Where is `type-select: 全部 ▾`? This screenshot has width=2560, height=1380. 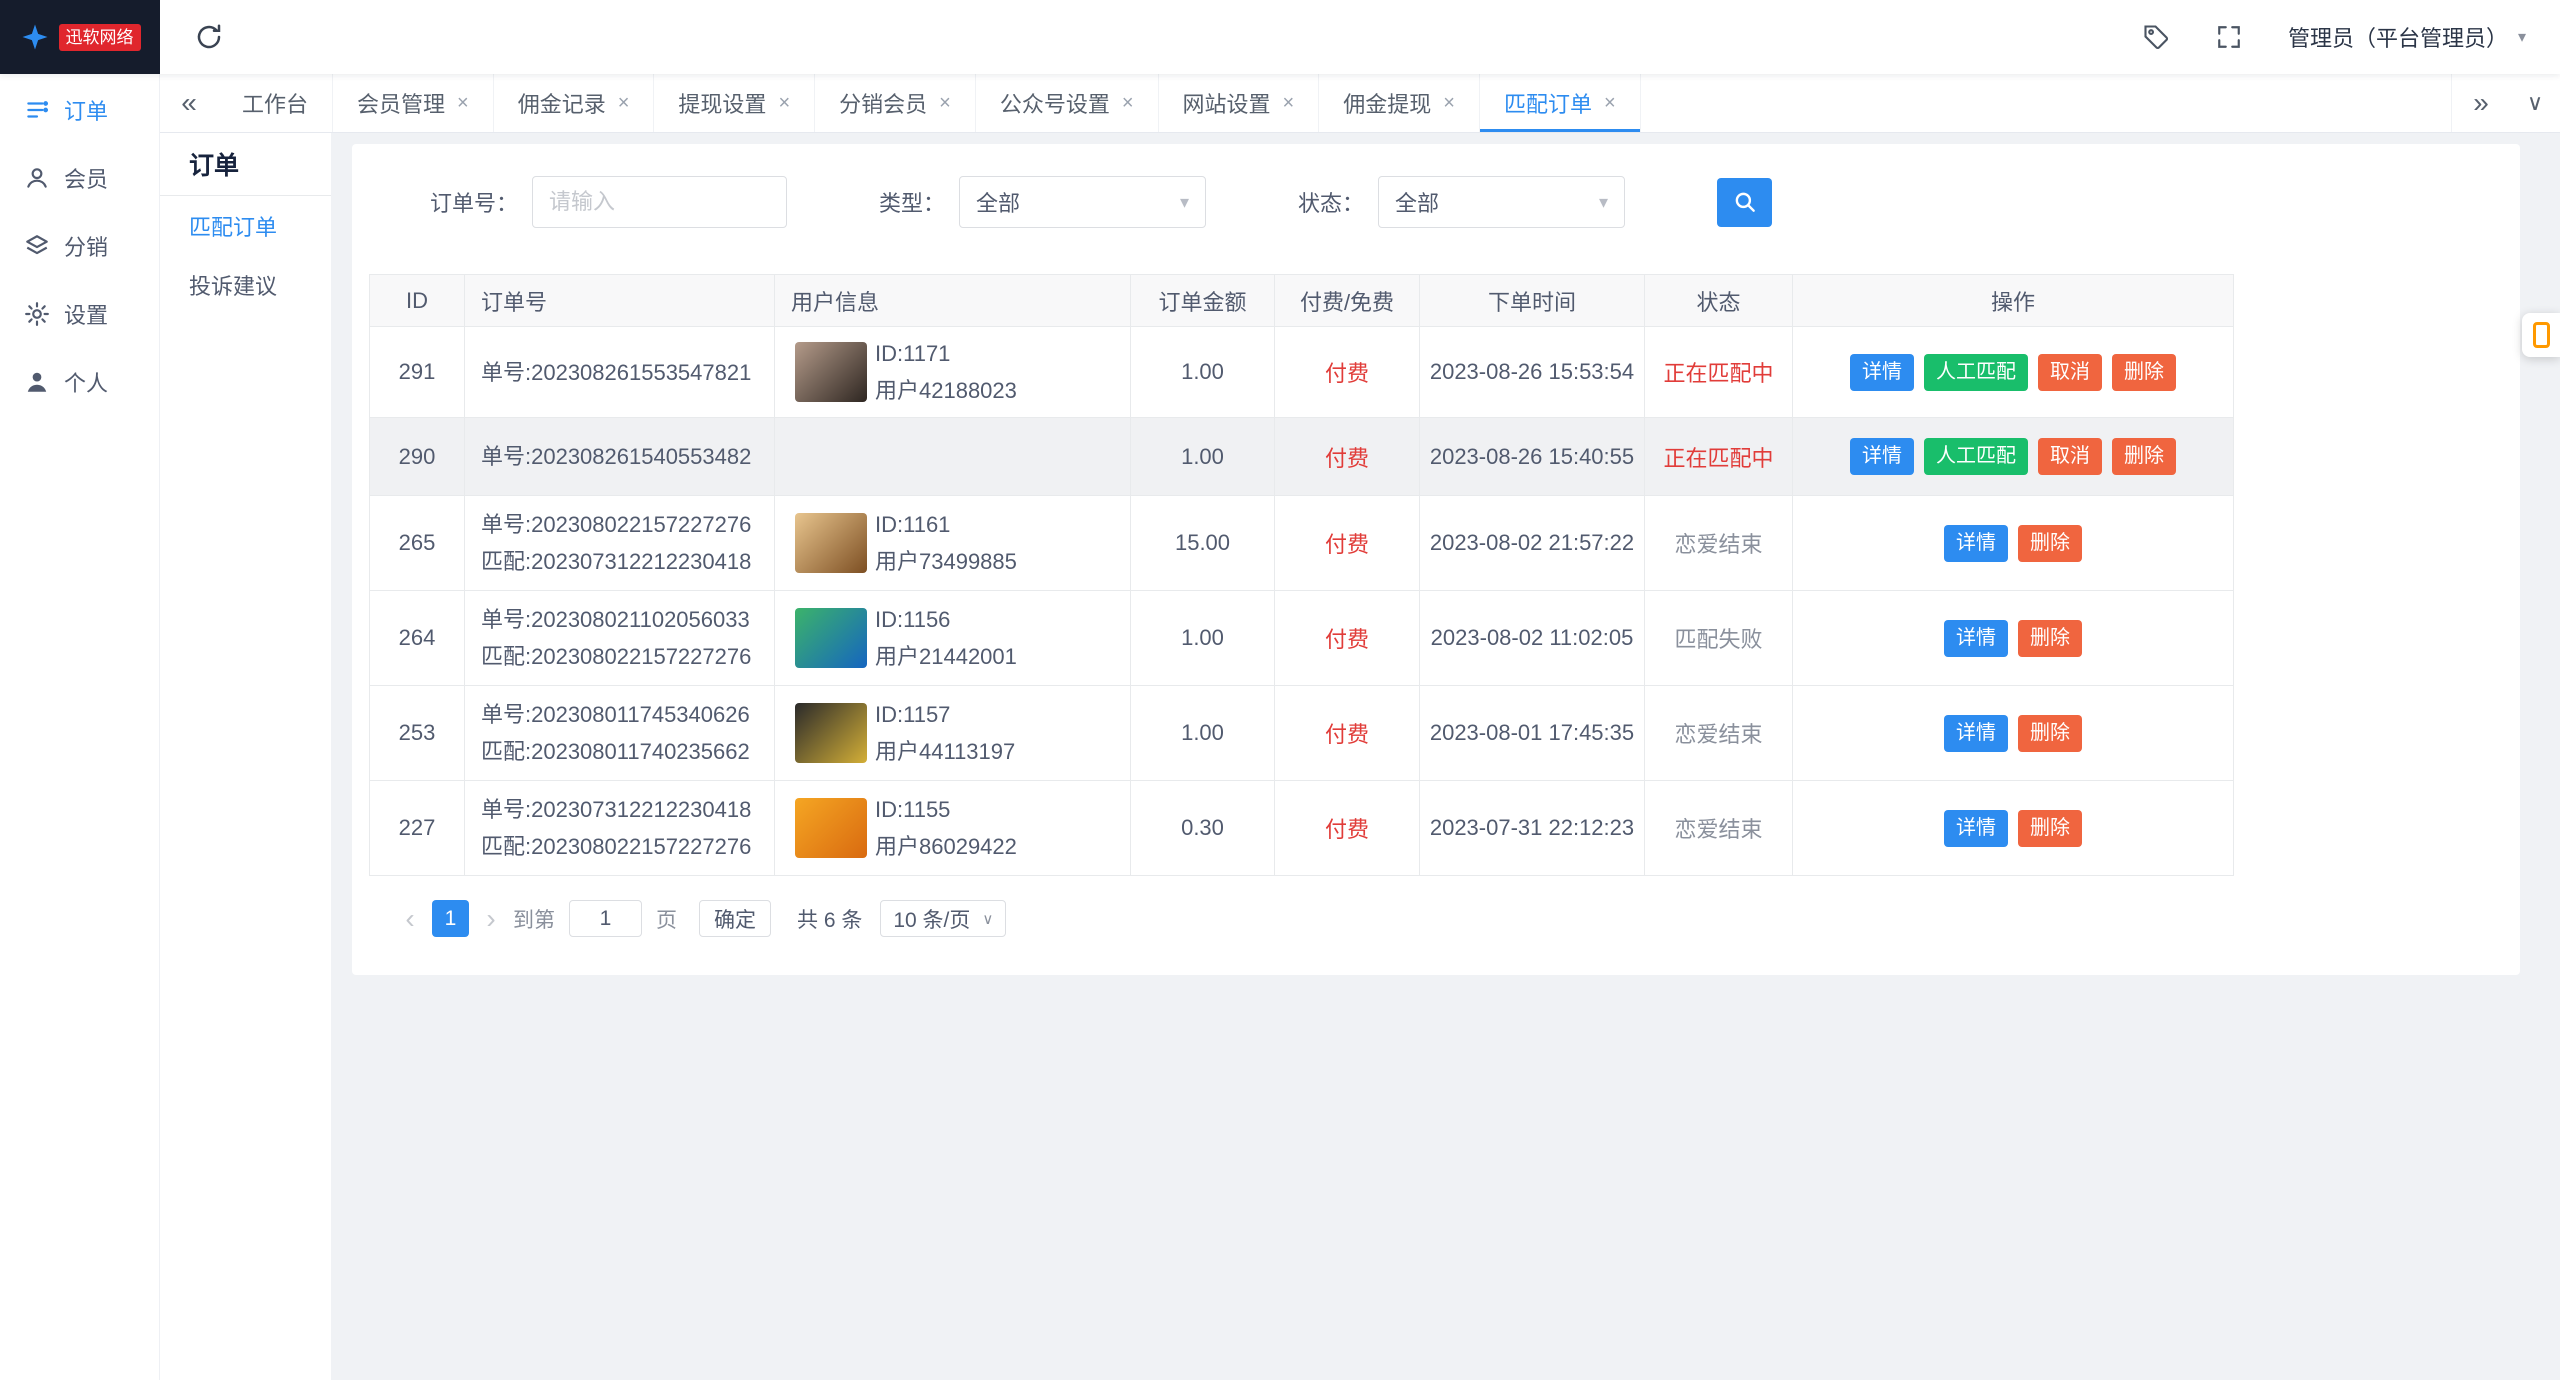 type-select: 全部 ▾ is located at coordinates (1083, 202).